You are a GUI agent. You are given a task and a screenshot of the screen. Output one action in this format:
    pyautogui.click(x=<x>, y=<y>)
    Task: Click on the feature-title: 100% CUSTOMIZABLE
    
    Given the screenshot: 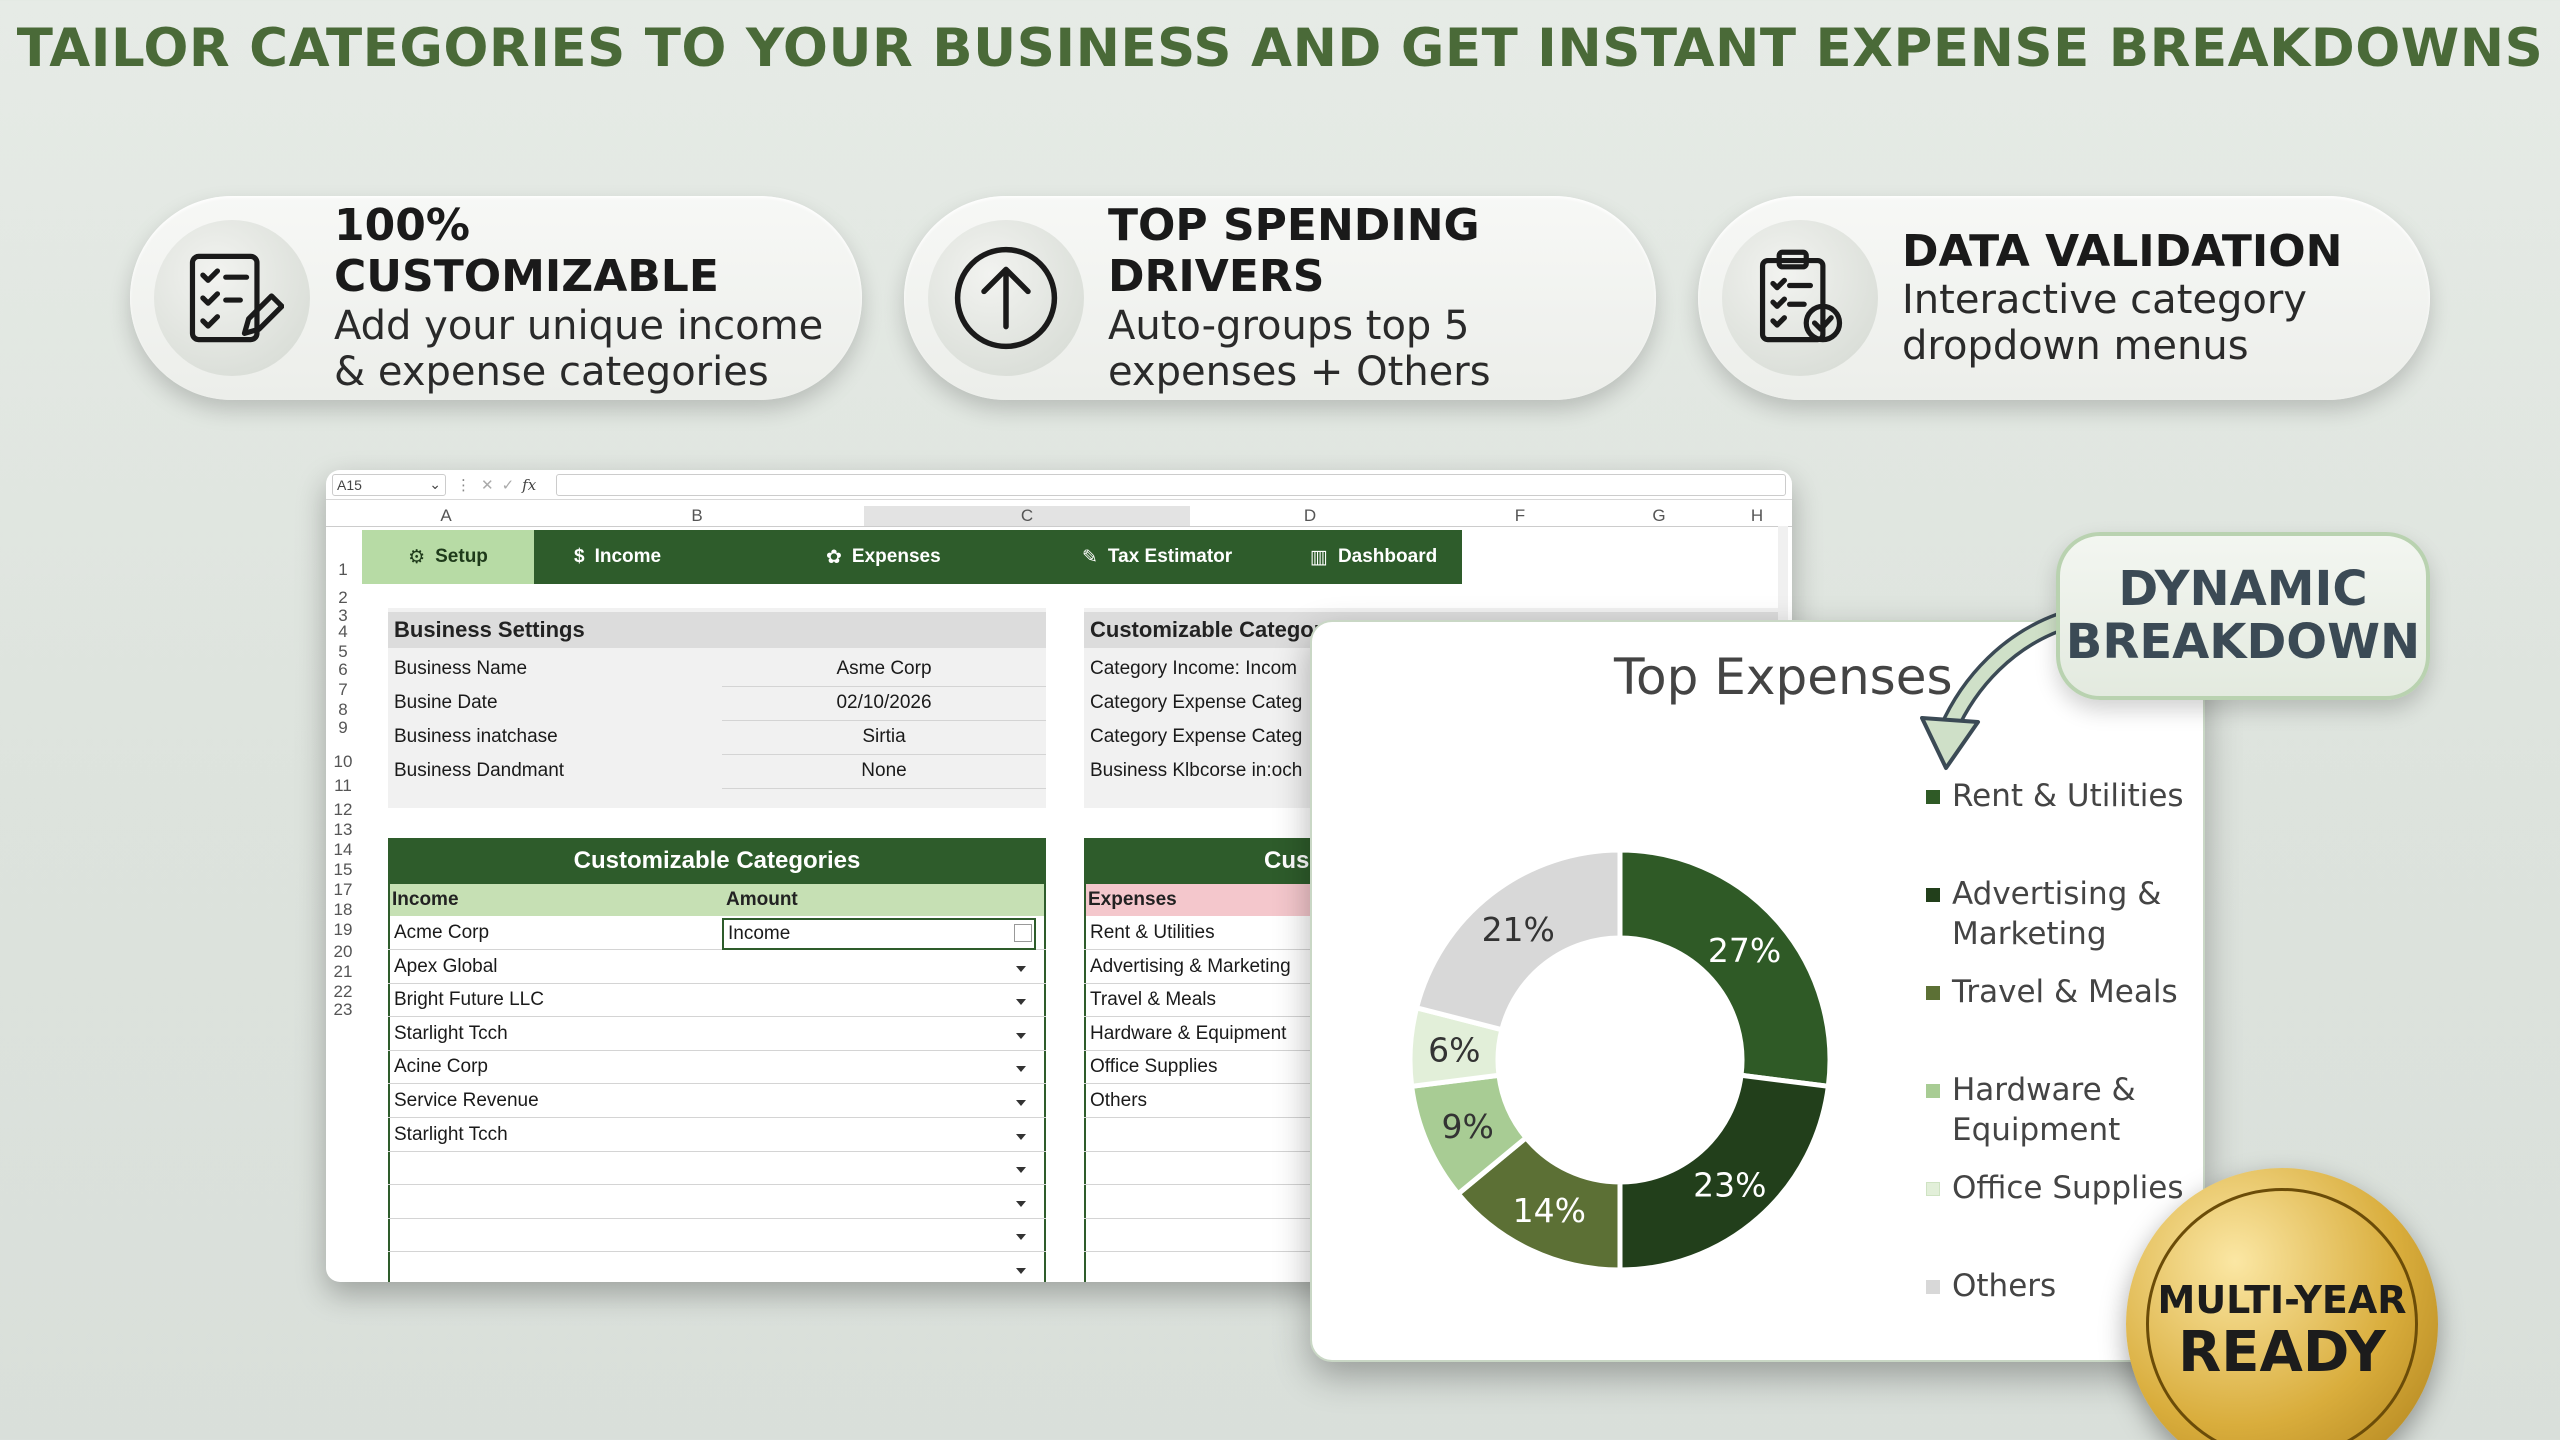 What is the action you would take?
    pyautogui.click(x=526, y=251)
    